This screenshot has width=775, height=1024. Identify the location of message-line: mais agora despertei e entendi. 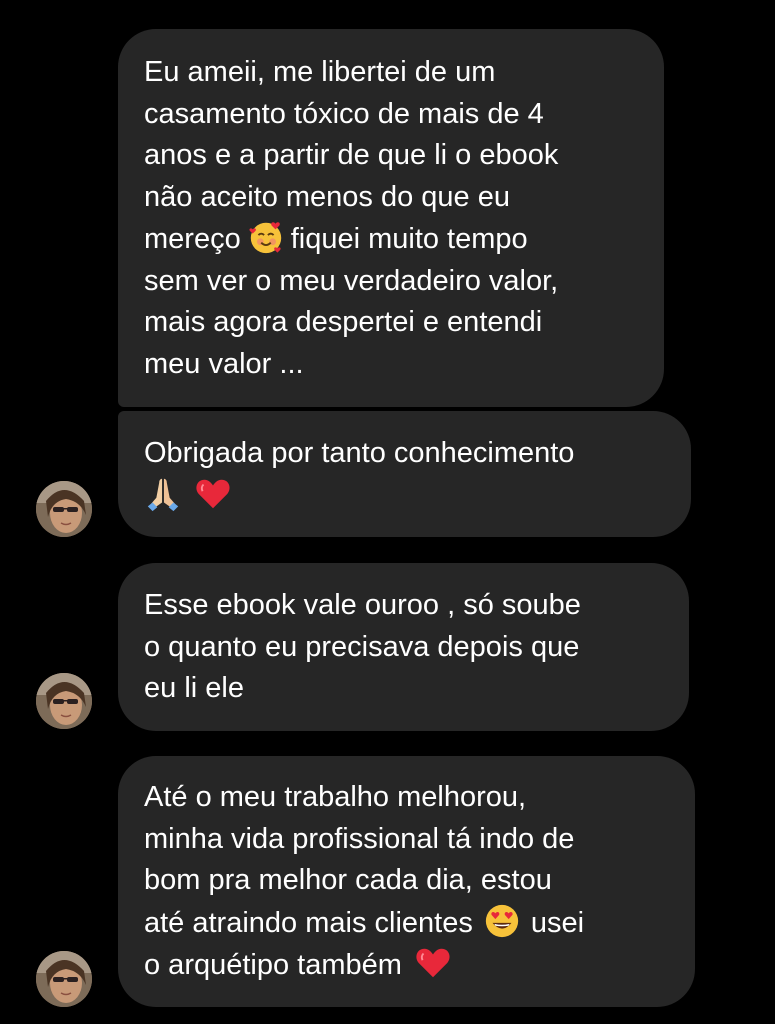
(343, 322).